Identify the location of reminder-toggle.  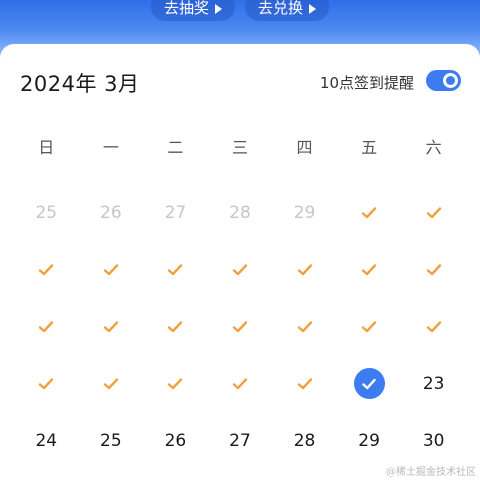
(443, 80).